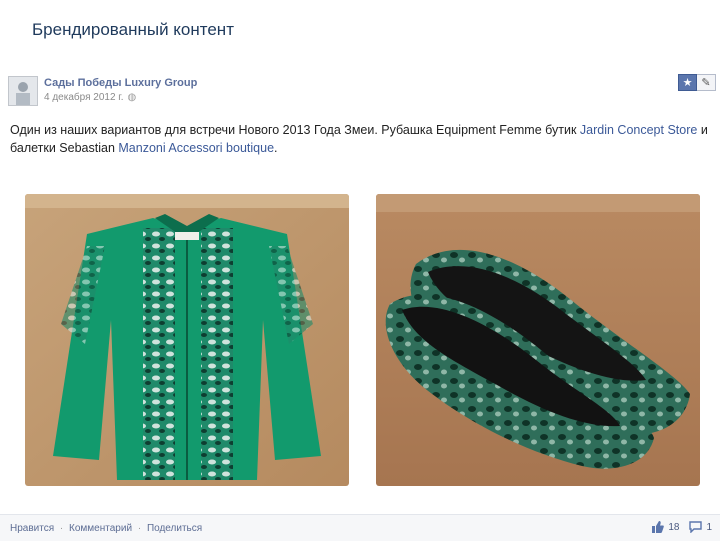 This screenshot has width=720, height=541. I want to click on comments-count: 1, so click(709, 527).